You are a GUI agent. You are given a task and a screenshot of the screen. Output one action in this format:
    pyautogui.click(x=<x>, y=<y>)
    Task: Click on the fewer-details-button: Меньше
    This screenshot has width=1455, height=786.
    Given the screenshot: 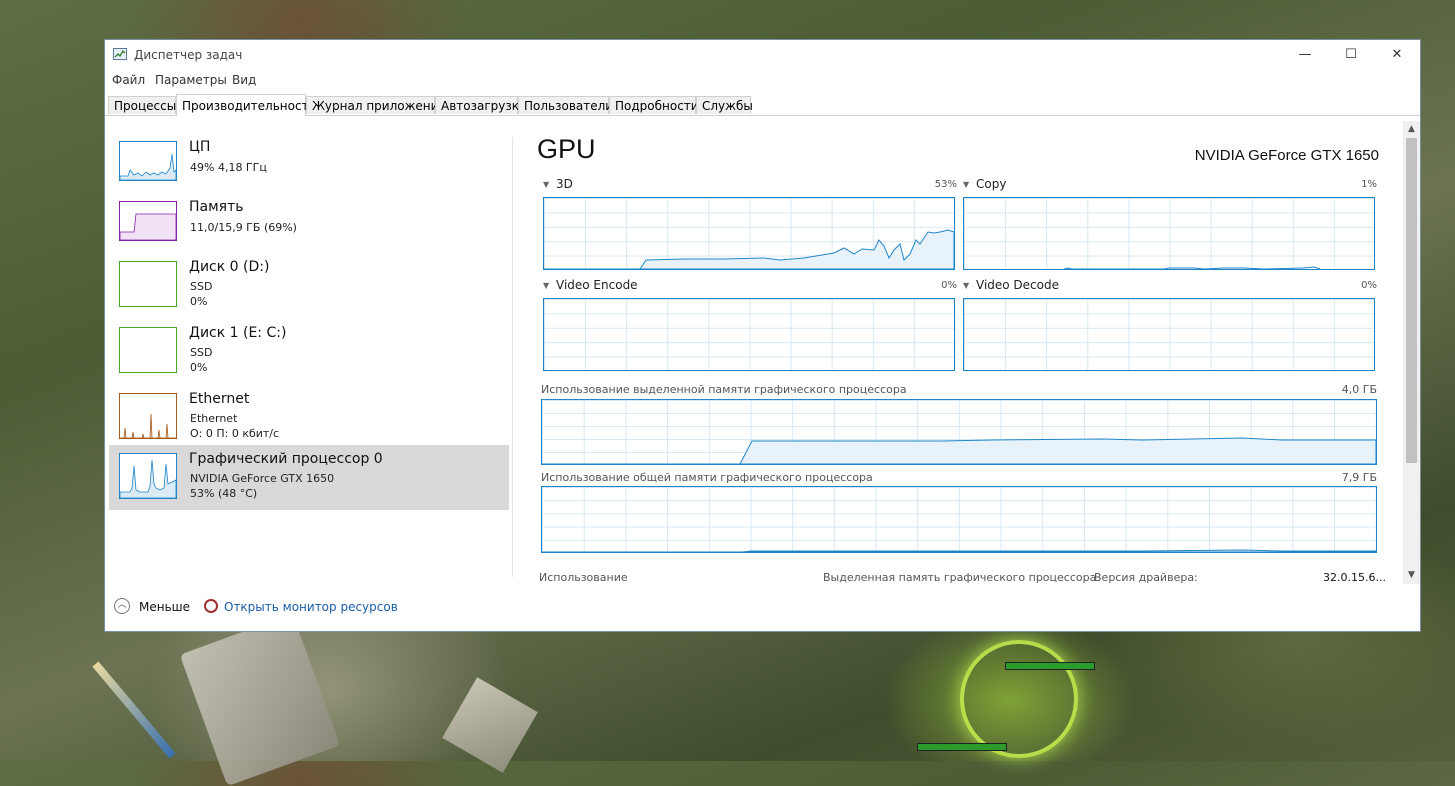 What is the action you would take?
    pyautogui.click(x=164, y=607)
    